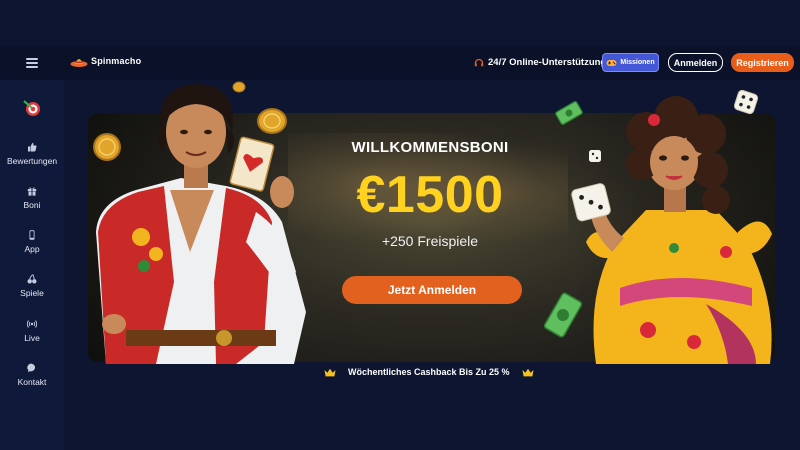 This screenshot has height=450, width=800. What do you see at coordinates (400, 23) in the screenshot?
I see `top-strip` at bounding box center [400, 23].